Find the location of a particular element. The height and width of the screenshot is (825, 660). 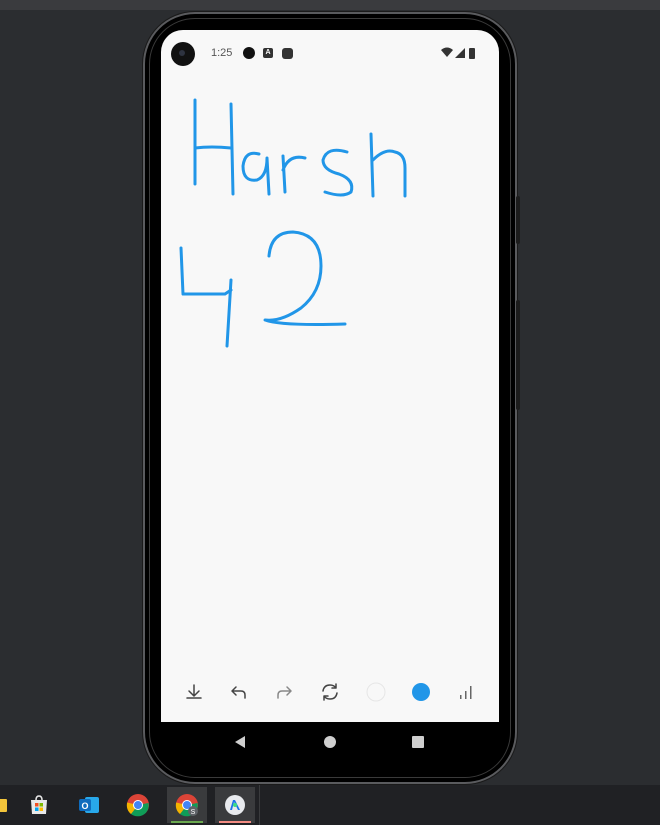

taskbar-divider is located at coordinates (259, 805).